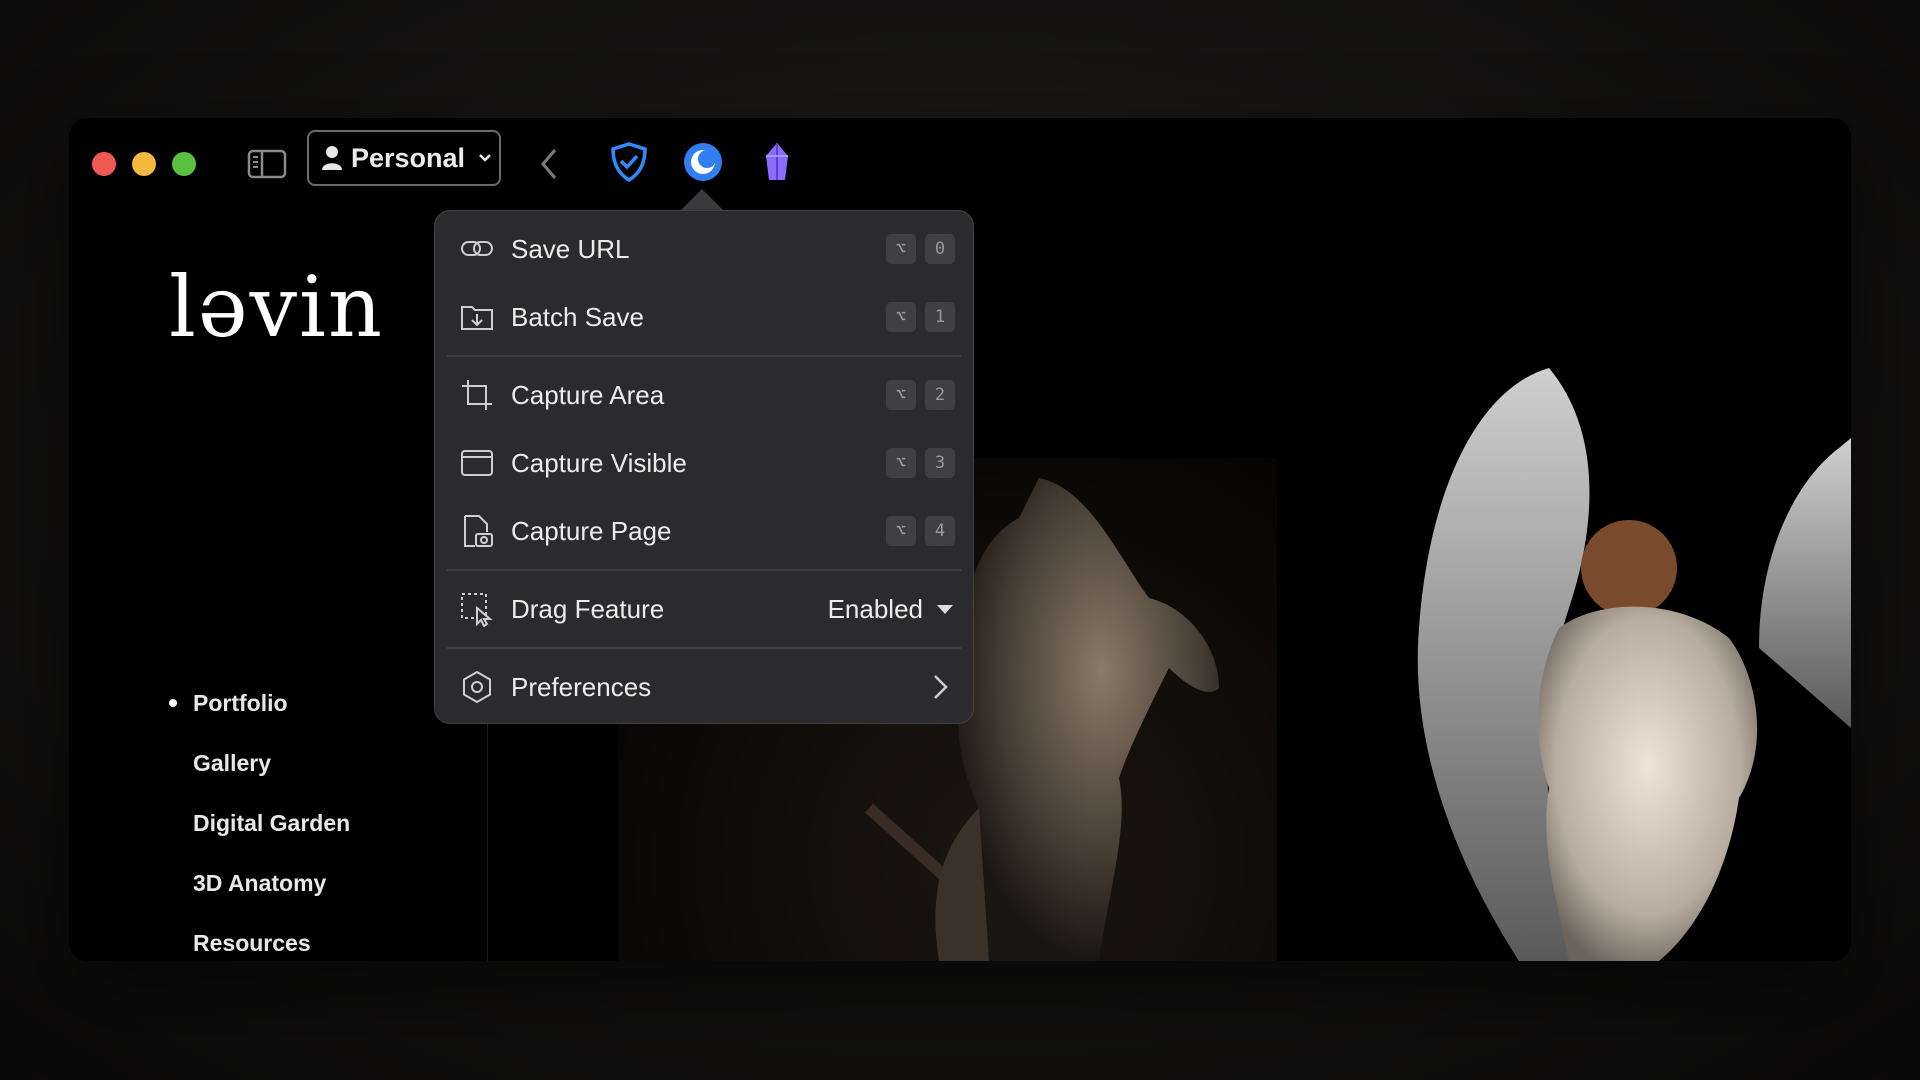 Image resolution: width=1920 pixels, height=1080 pixels. What do you see at coordinates (704, 249) in the screenshot?
I see `menu-item-save-url: Save URL ⌥ 0` at bounding box center [704, 249].